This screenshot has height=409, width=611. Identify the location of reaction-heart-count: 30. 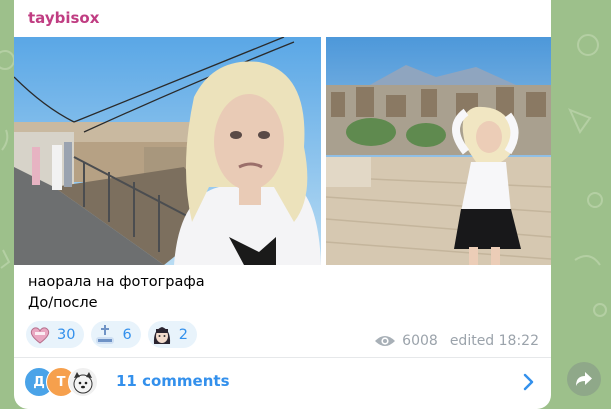
(66, 334).